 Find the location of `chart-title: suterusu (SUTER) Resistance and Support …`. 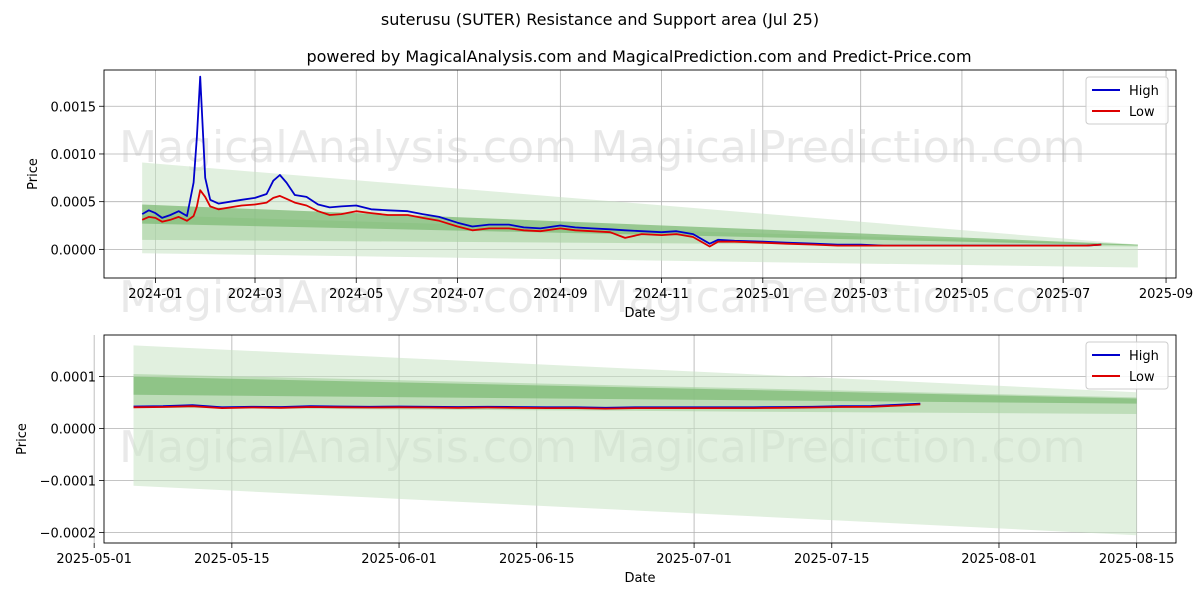

chart-title: suterusu (SUTER) Resistance and Support … is located at coordinates (600, 19).